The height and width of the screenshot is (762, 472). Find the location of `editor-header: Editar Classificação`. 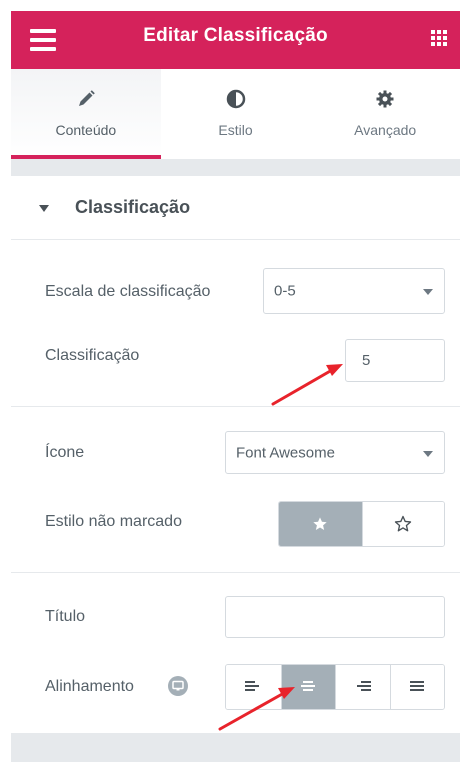

editor-header: Editar Classificação is located at coordinates (235, 40).